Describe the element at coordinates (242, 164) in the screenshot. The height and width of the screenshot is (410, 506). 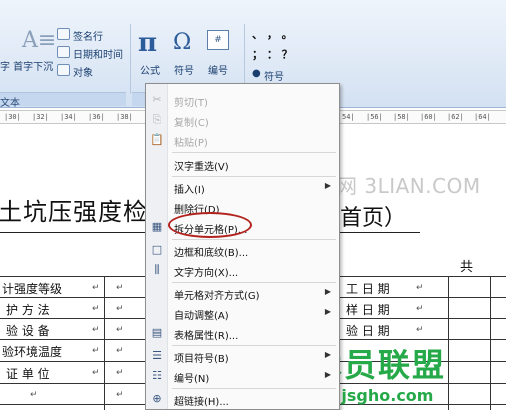
I see `menu-item-reconvert: 汉字重选(V)` at that location.